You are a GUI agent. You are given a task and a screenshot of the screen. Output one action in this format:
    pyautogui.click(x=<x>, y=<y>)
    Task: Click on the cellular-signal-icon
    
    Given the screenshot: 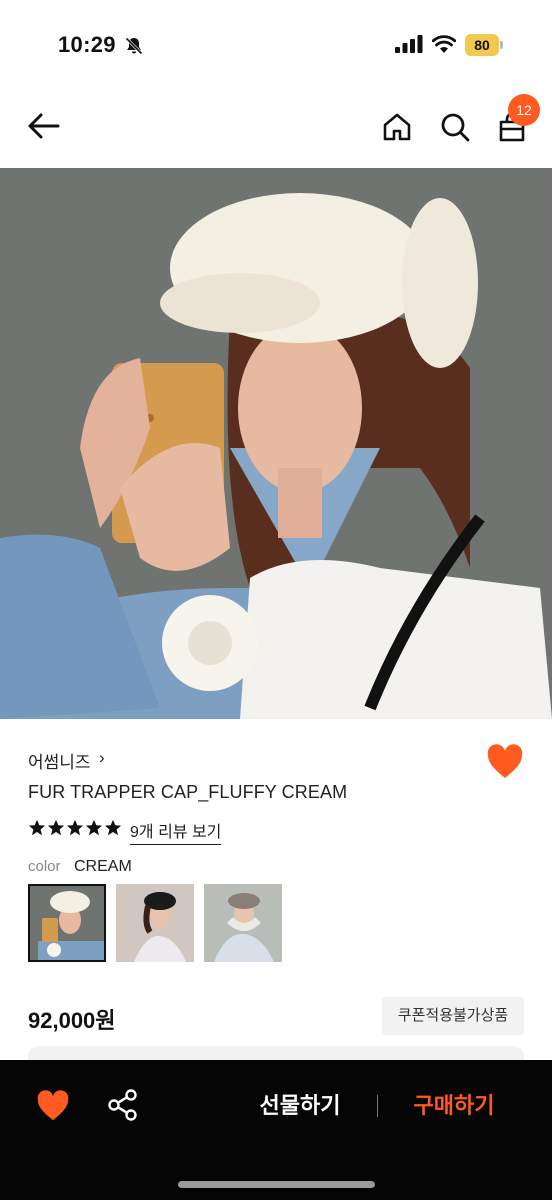 What is the action you would take?
    pyautogui.click(x=409, y=44)
    